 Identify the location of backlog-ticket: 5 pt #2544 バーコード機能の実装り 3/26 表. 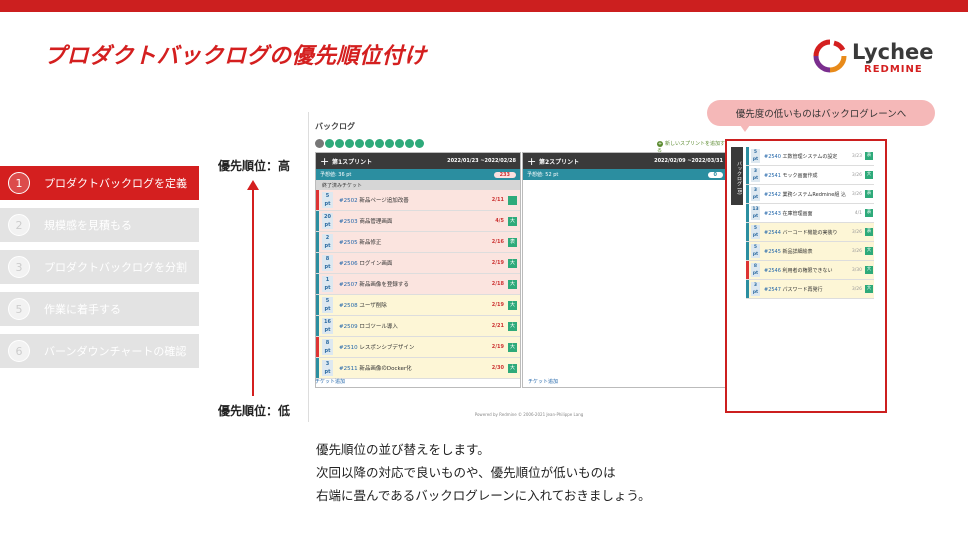
(810, 232).